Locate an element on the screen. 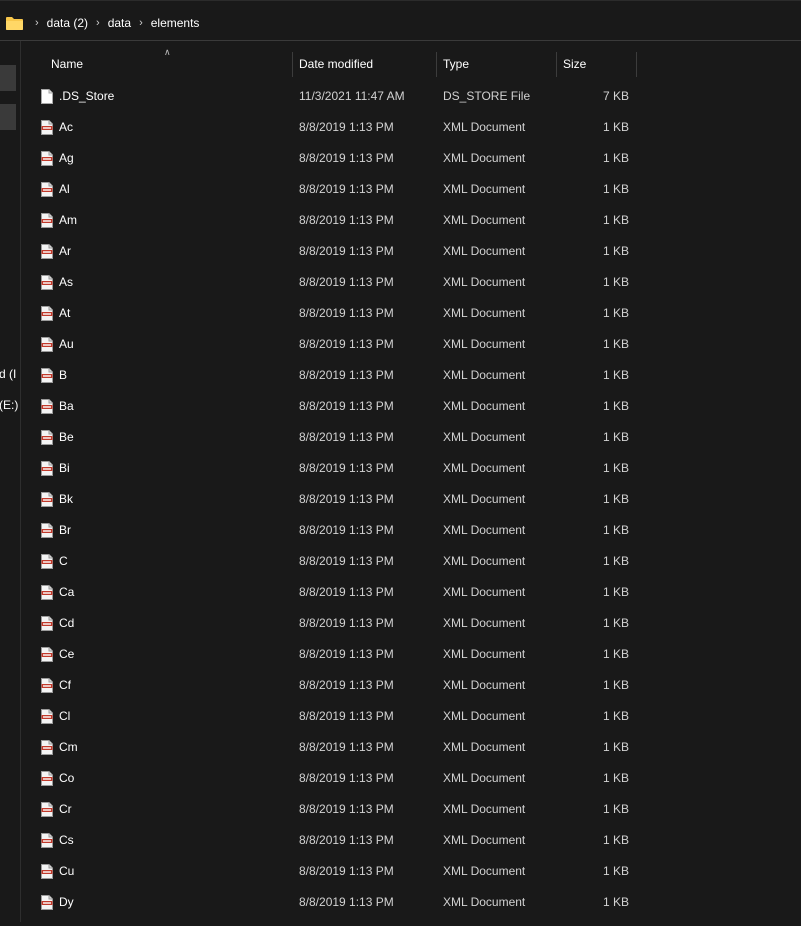 This screenshot has height=926, width=801. nav-item-drive-label: d (I is located at coordinates (8, 374).